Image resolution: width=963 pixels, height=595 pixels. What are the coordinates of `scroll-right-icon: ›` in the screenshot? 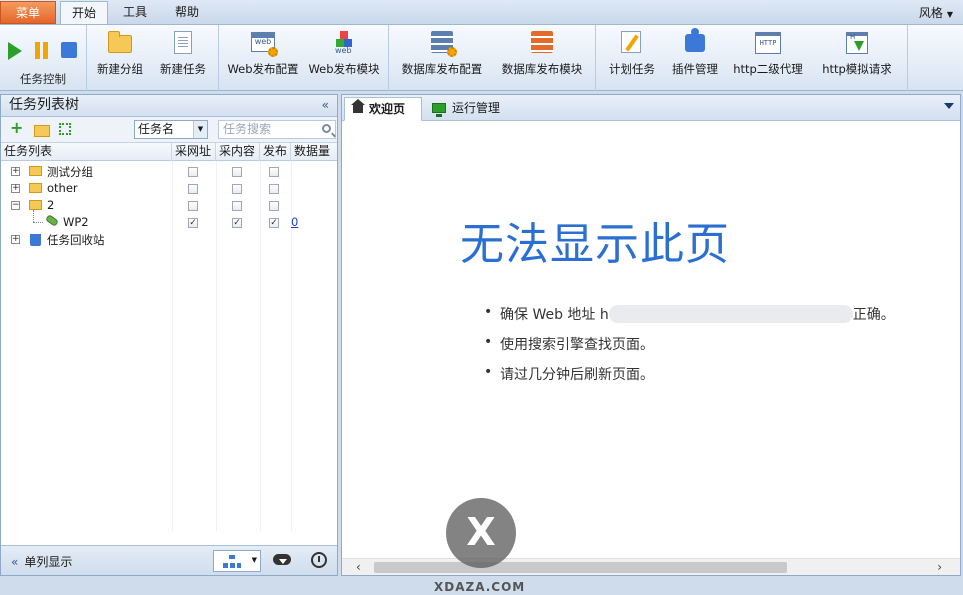 It's located at (939, 567).